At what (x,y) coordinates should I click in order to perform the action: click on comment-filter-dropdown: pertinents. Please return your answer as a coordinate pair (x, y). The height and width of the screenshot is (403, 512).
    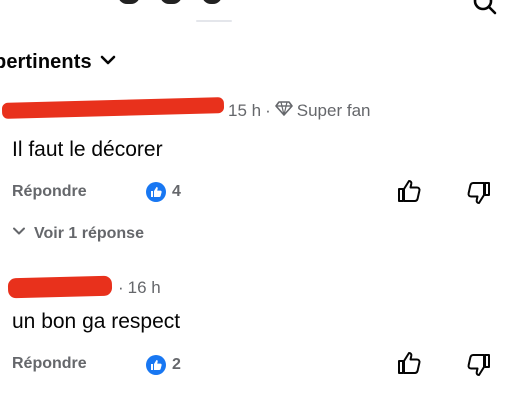
    Looking at the image, I should click on (59, 62).